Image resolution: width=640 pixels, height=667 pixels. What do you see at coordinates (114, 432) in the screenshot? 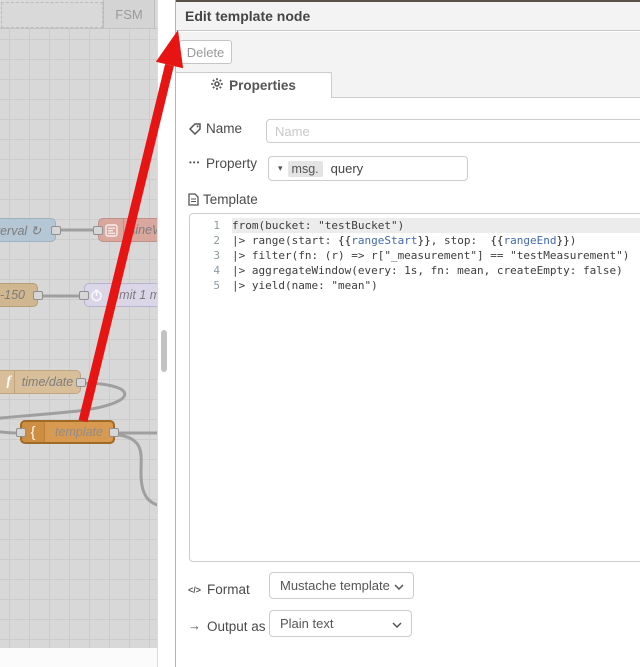
I see `node-template-output-port` at bounding box center [114, 432].